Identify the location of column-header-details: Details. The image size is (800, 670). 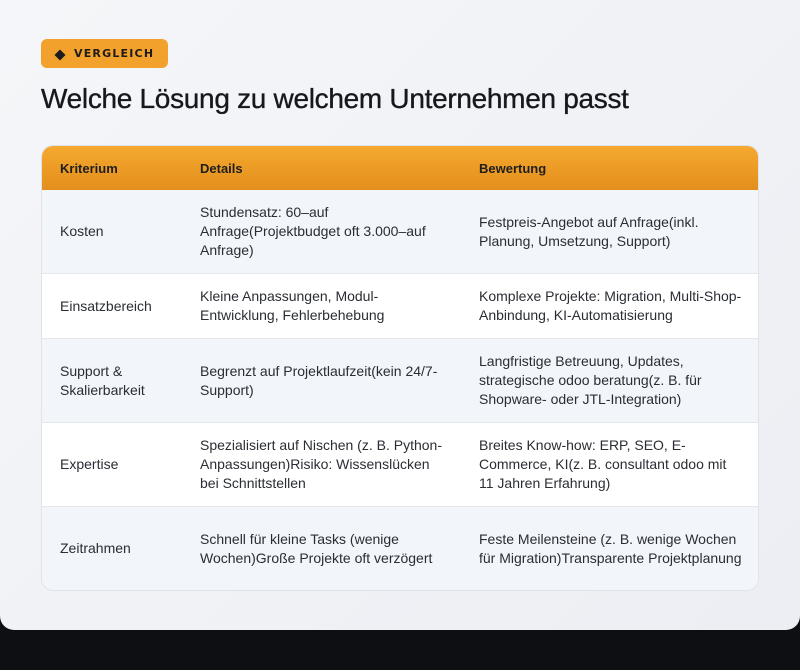
(321, 168).